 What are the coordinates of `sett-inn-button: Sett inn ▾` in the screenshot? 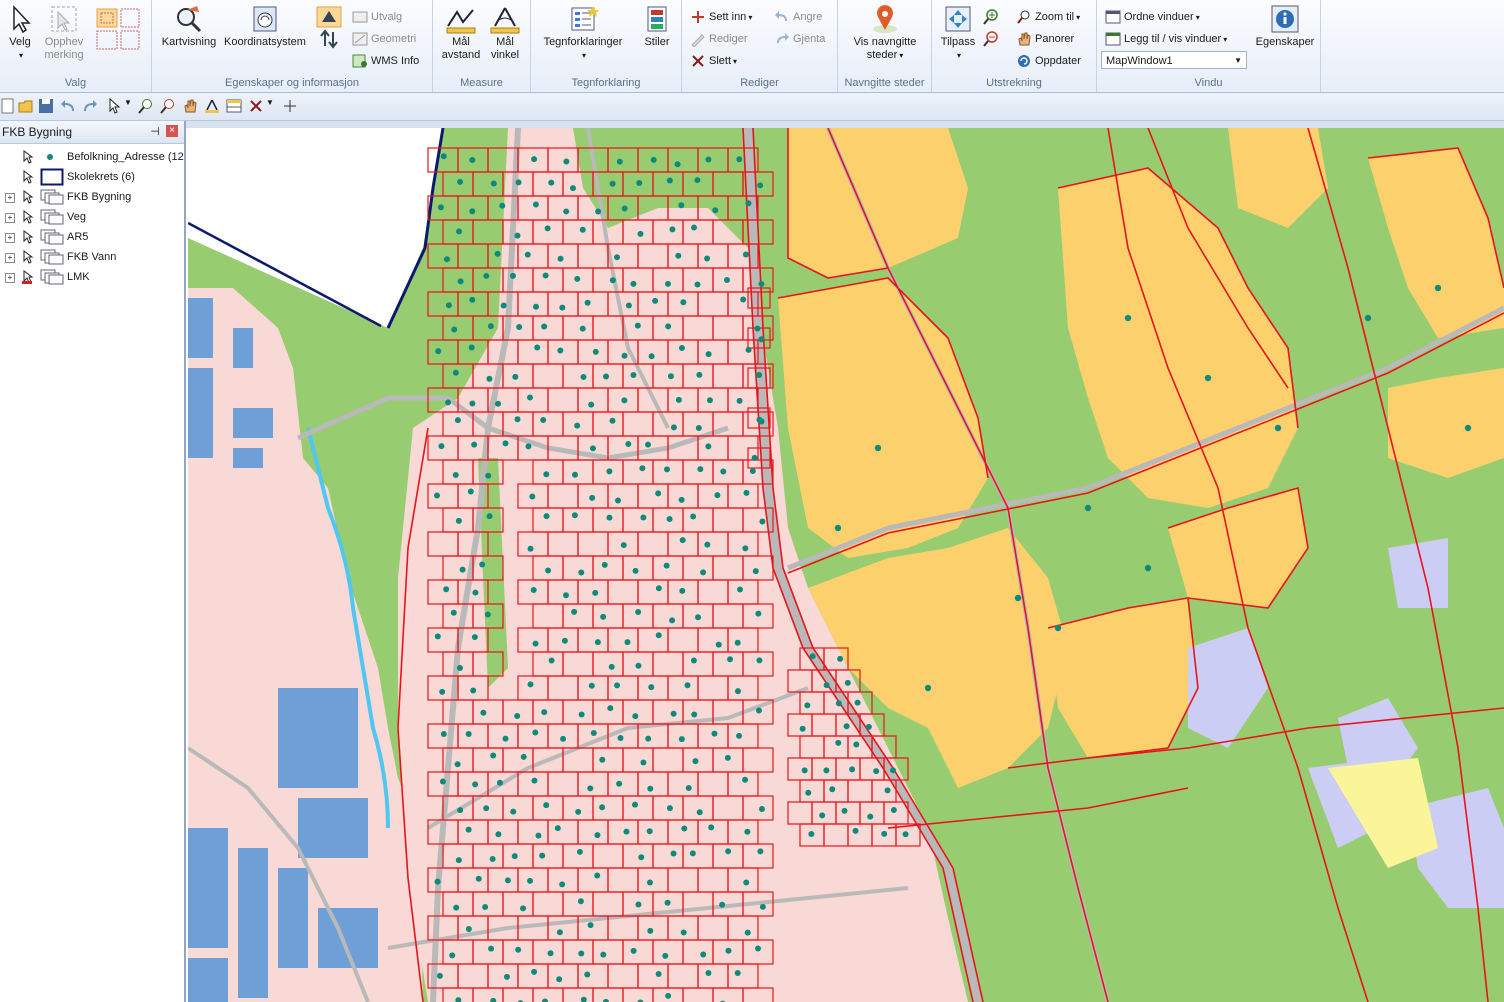 It's located at (721, 17).